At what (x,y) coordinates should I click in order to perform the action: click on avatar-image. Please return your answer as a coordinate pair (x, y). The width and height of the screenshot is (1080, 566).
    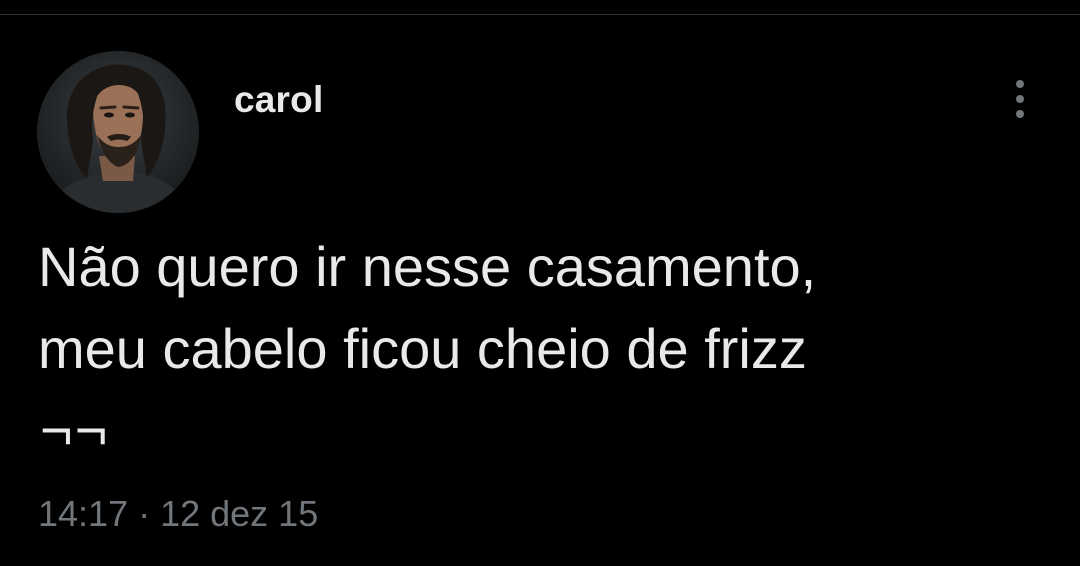
    Looking at the image, I should click on (118, 132).